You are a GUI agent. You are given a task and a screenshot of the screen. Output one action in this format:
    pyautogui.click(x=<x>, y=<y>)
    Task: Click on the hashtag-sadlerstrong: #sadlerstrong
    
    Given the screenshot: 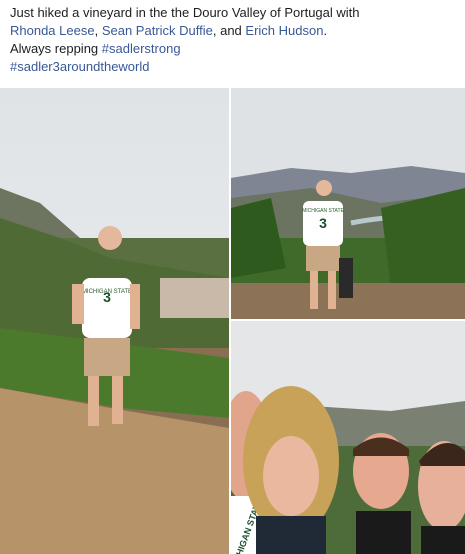 What is the action you would take?
    pyautogui.click(x=141, y=48)
    